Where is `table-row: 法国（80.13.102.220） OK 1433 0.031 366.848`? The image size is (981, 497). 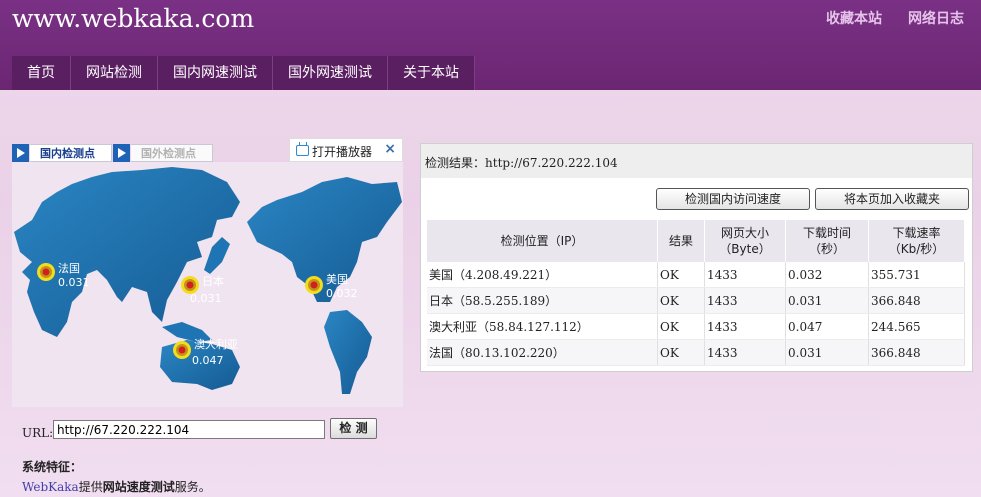 table-row: 法国（80.13.102.220） OK 1433 0.031 366.848 is located at coordinates (696, 352).